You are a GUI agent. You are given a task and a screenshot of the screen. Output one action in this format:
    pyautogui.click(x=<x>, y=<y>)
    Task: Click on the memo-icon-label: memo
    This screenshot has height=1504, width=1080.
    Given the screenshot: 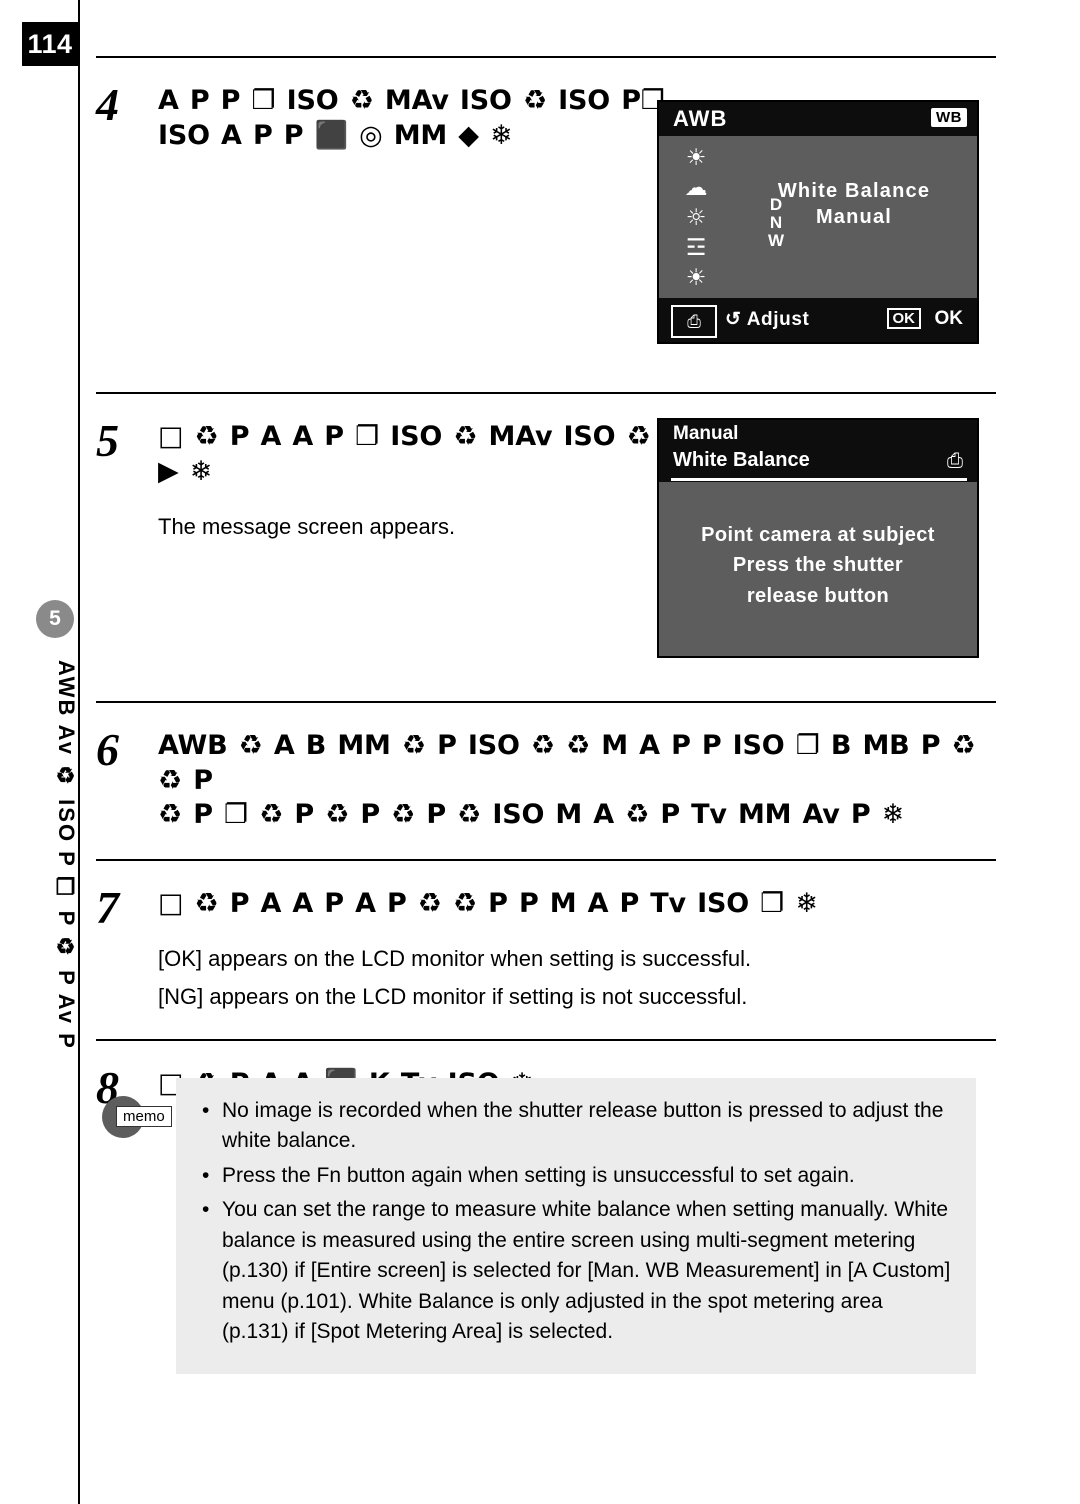 What is the action you would take?
    pyautogui.click(x=144, y=1116)
    